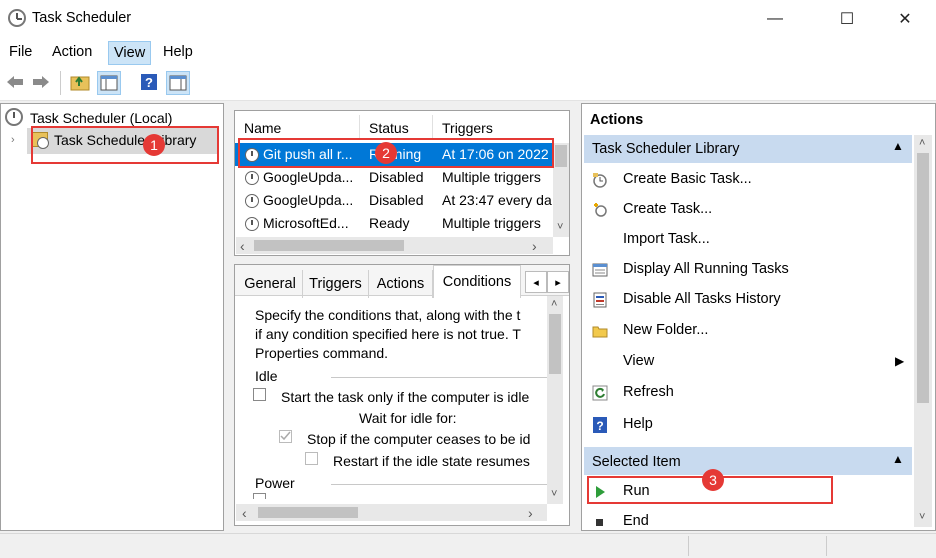 The width and height of the screenshot is (936, 558). Describe the element at coordinates (408, 418) in the screenshot. I see `wait-idle-label: Wait for idle for:` at that location.